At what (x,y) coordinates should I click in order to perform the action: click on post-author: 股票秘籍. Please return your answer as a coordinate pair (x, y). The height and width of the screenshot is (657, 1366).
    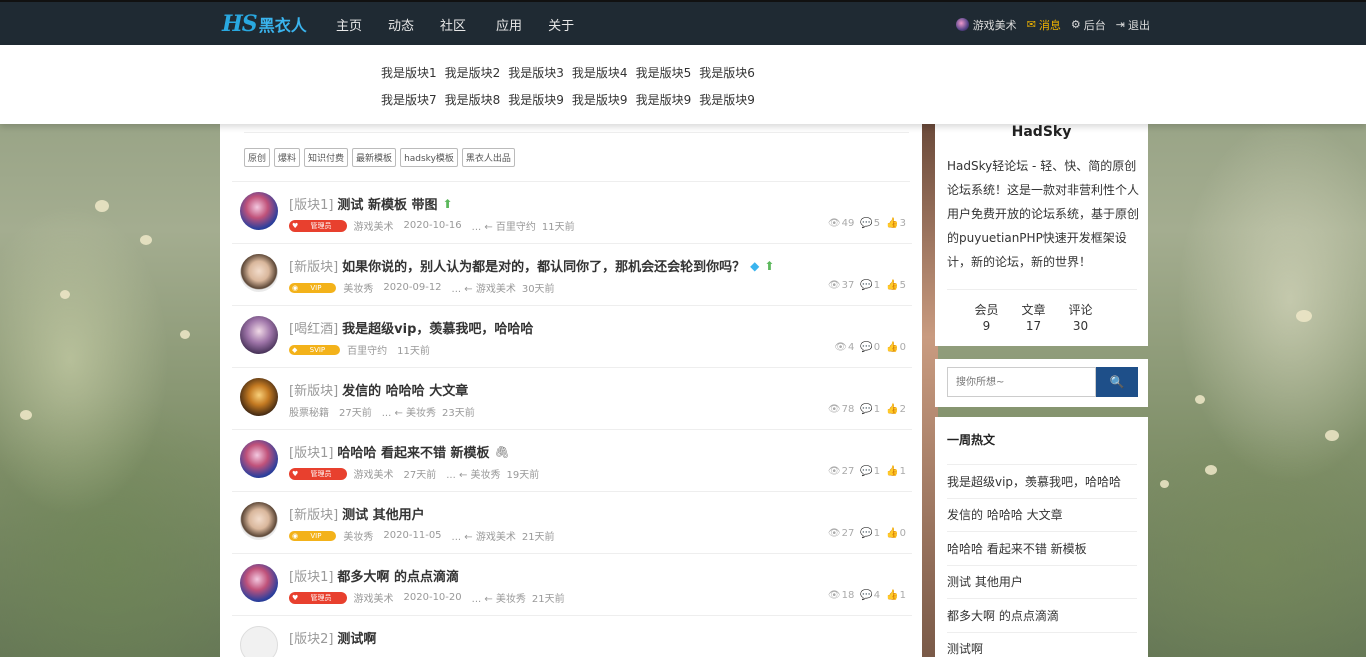
    Looking at the image, I should click on (309, 411).